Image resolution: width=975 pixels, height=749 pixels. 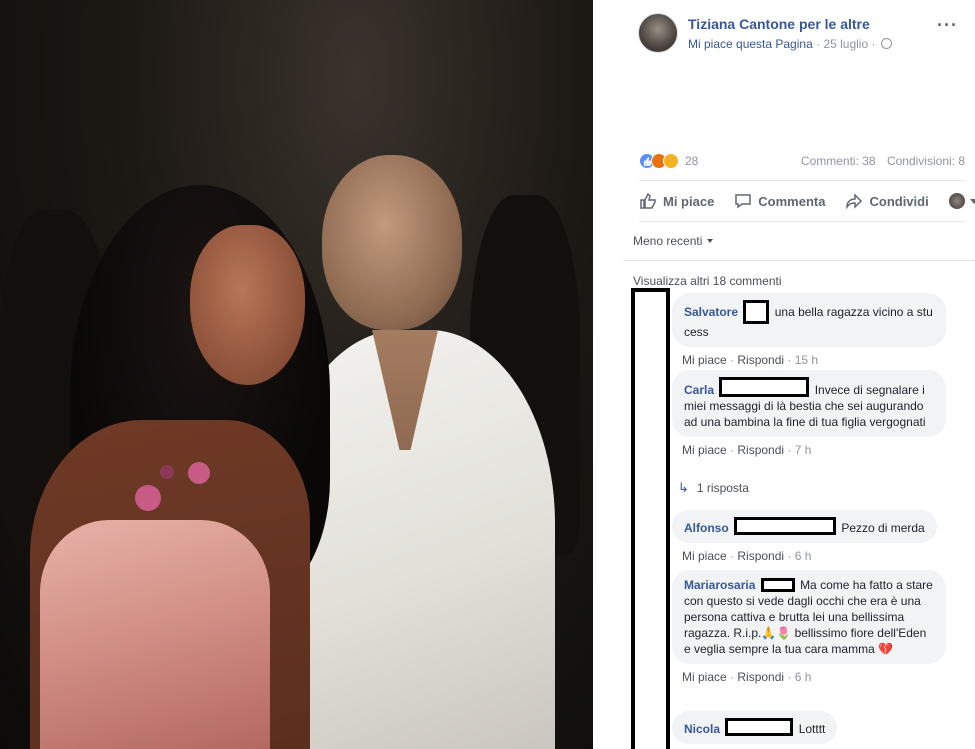 What do you see at coordinates (719, 585) in the screenshot?
I see `comment-author: Mariarosaria` at bounding box center [719, 585].